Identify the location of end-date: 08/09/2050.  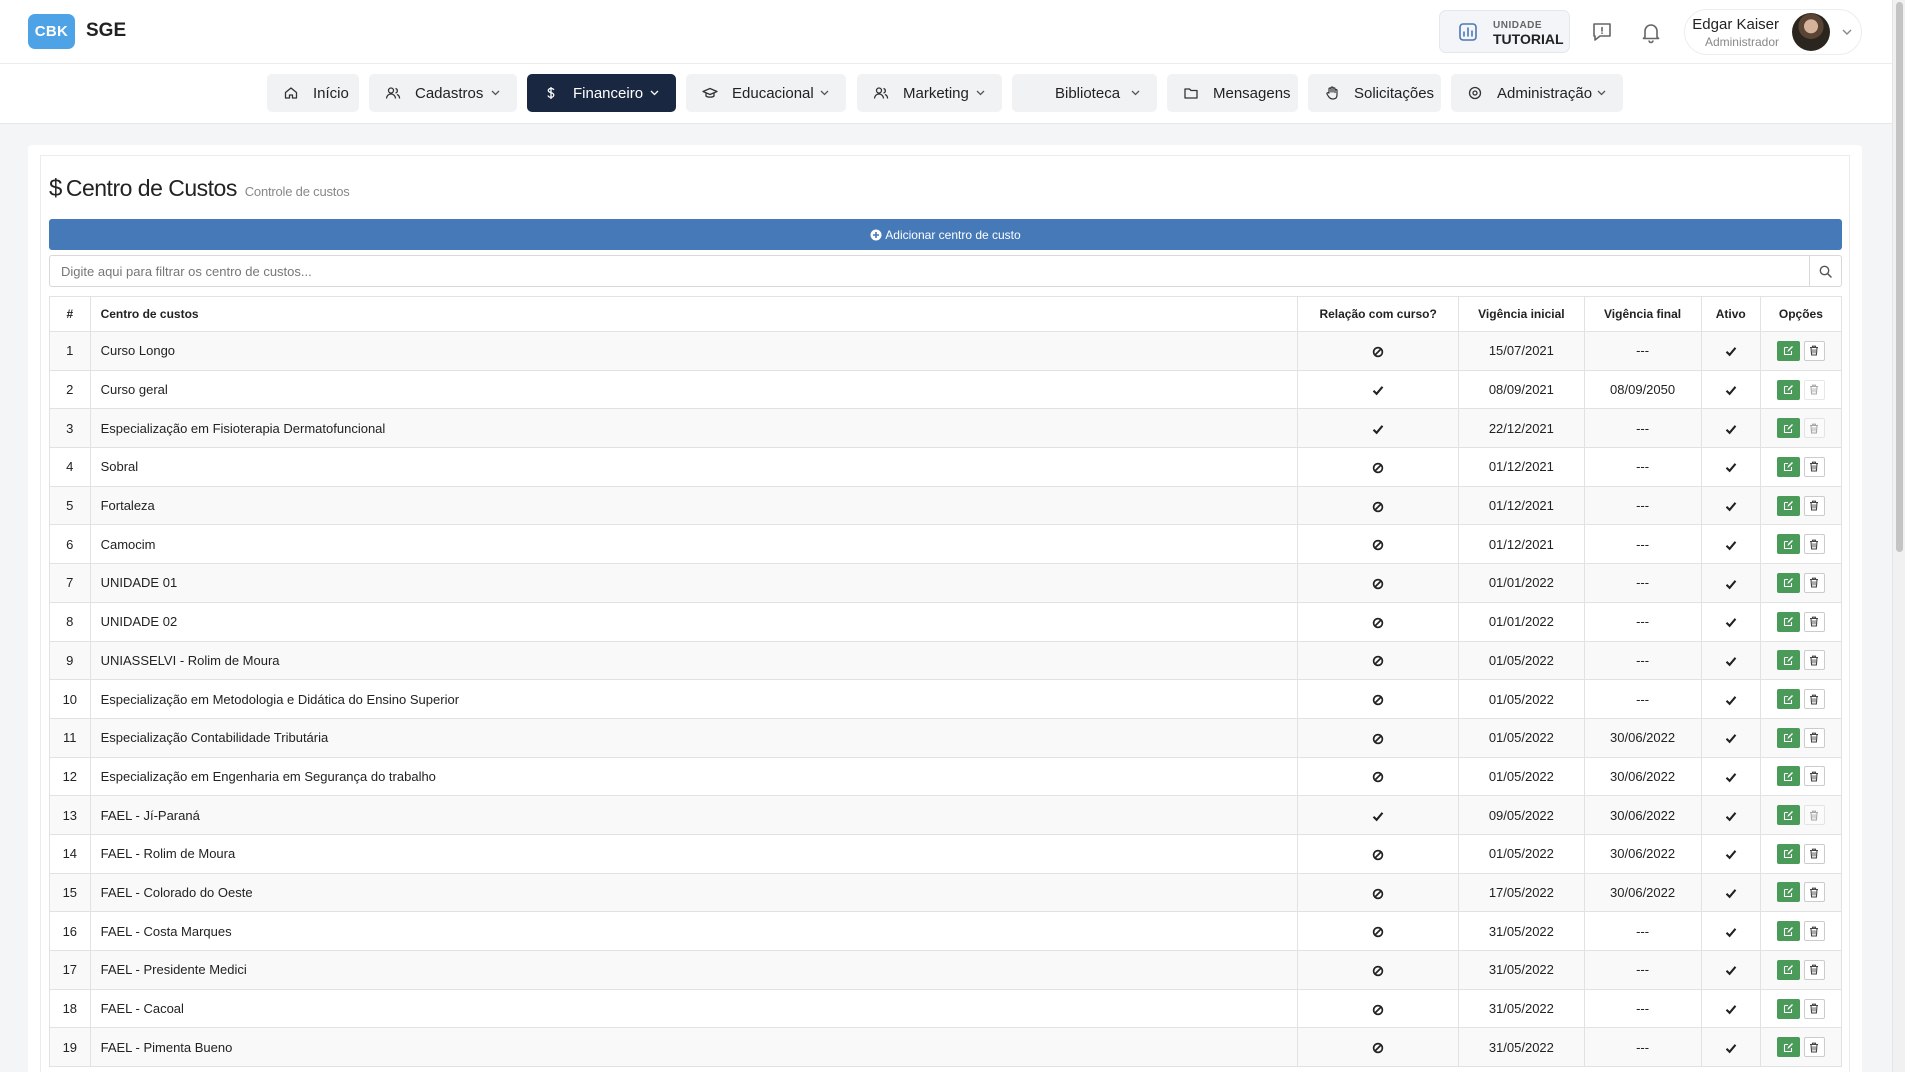
(1642, 389).